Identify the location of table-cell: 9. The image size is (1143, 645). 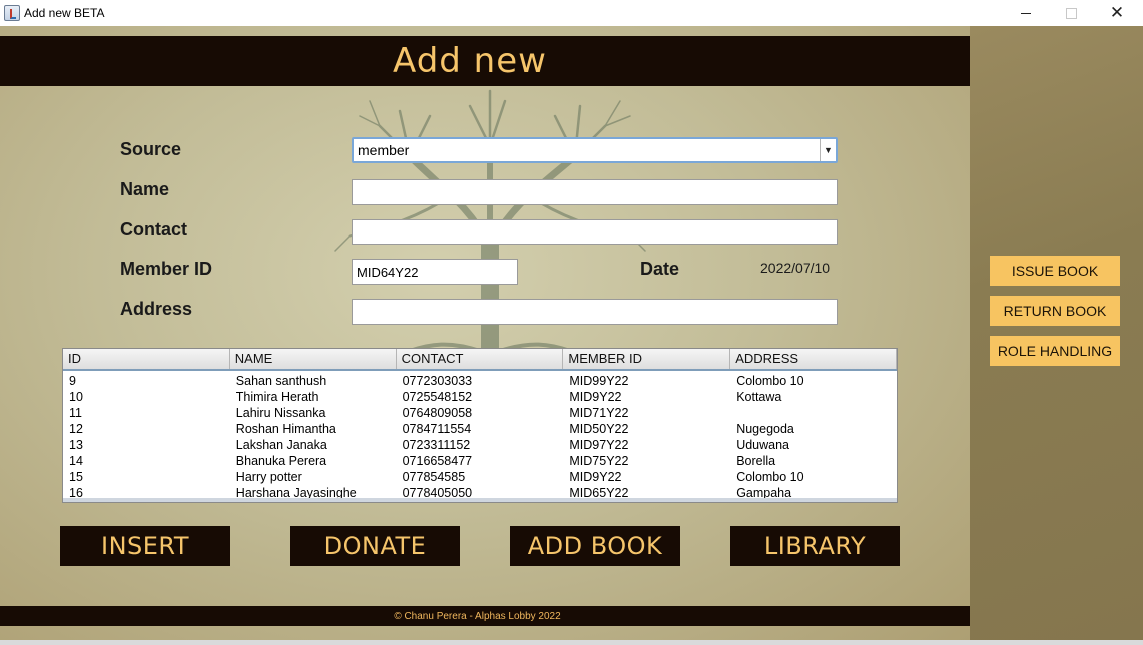
(72, 381).